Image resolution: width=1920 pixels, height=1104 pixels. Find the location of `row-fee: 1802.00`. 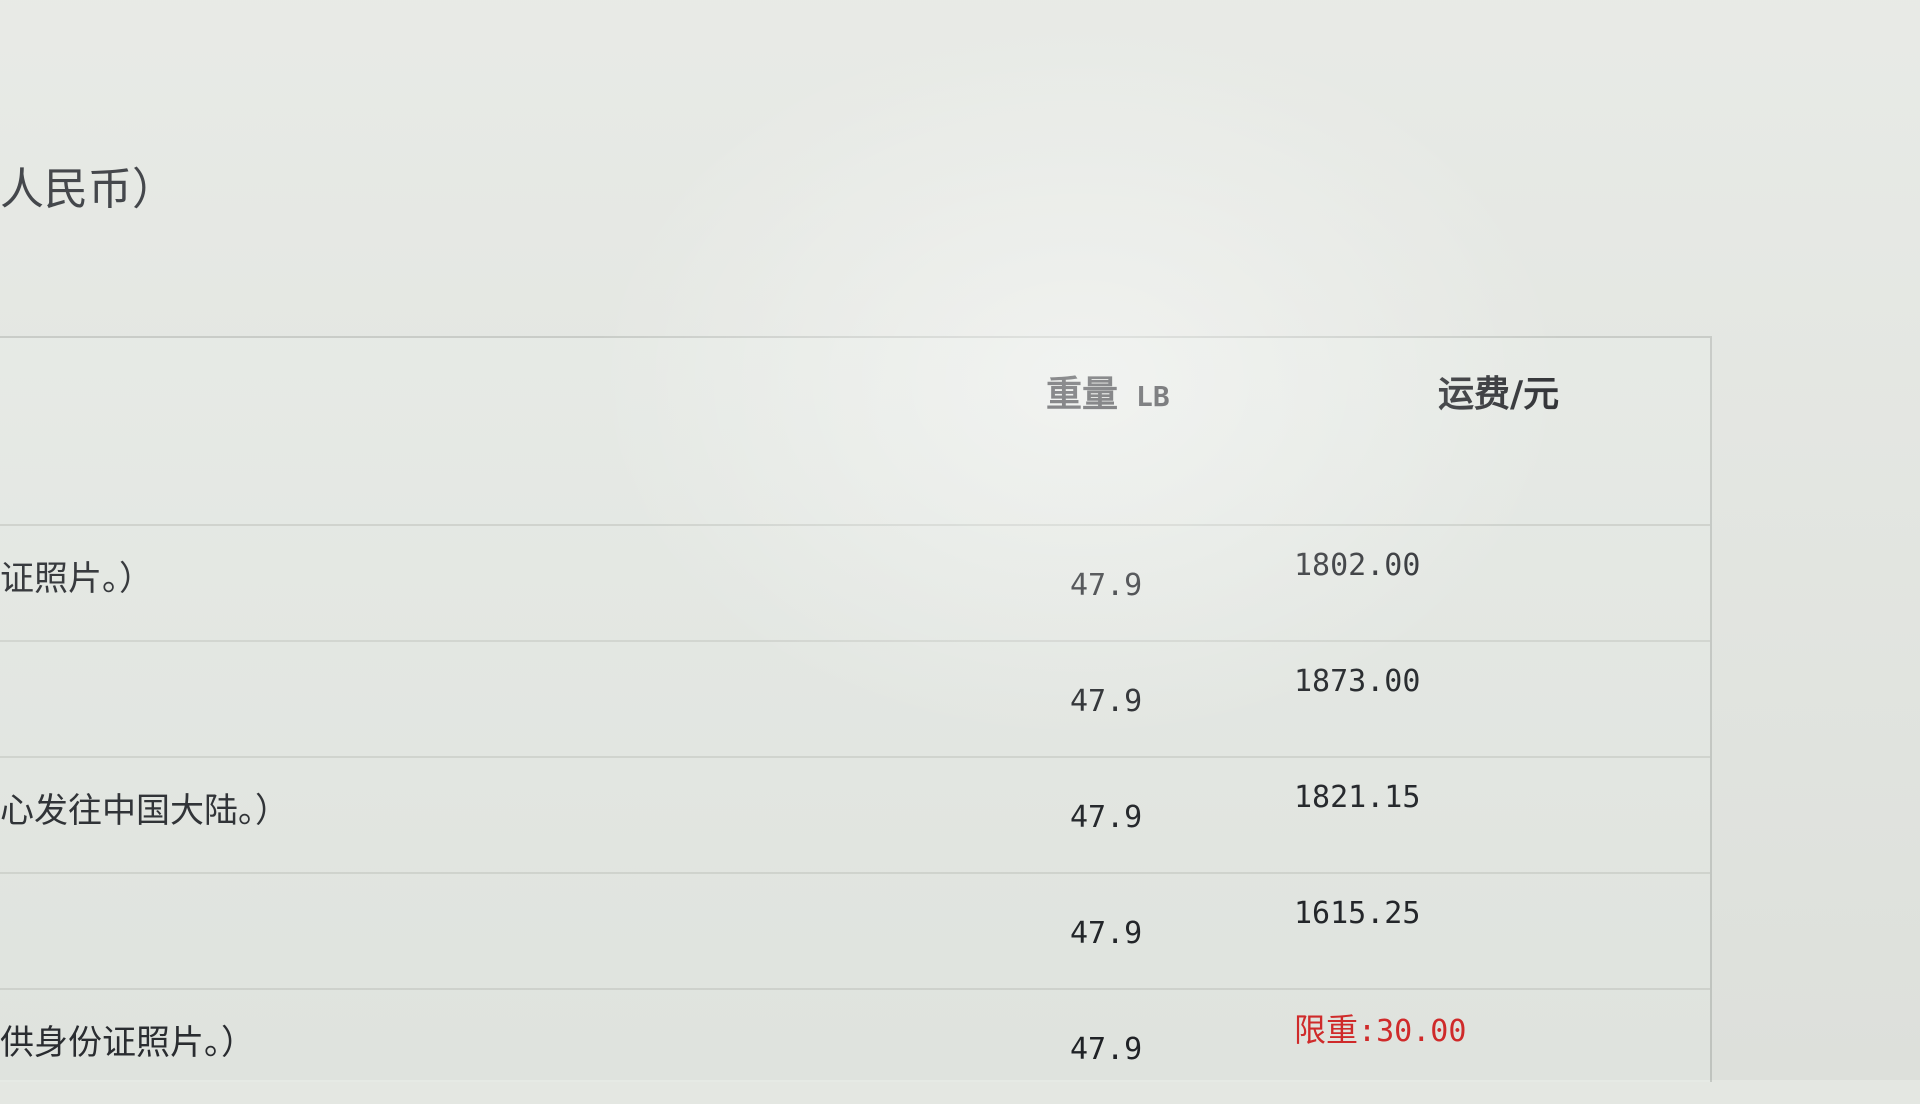

row-fee: 1802.00 is located at coordinates (1357, 565).